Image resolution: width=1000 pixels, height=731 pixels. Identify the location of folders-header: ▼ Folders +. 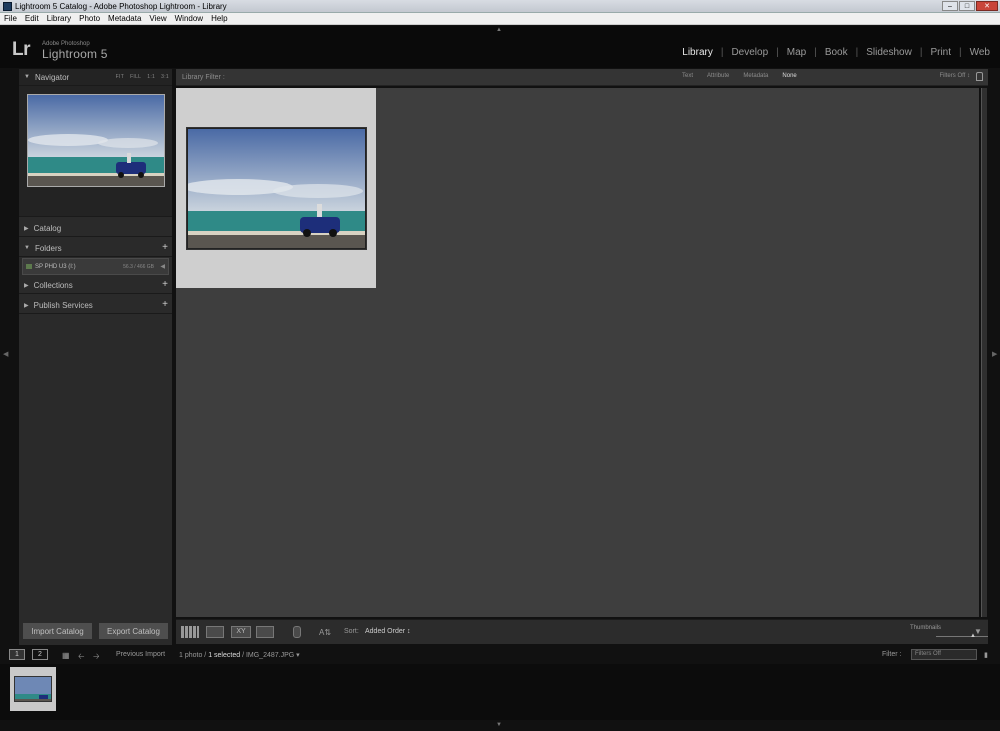
(95, 248).